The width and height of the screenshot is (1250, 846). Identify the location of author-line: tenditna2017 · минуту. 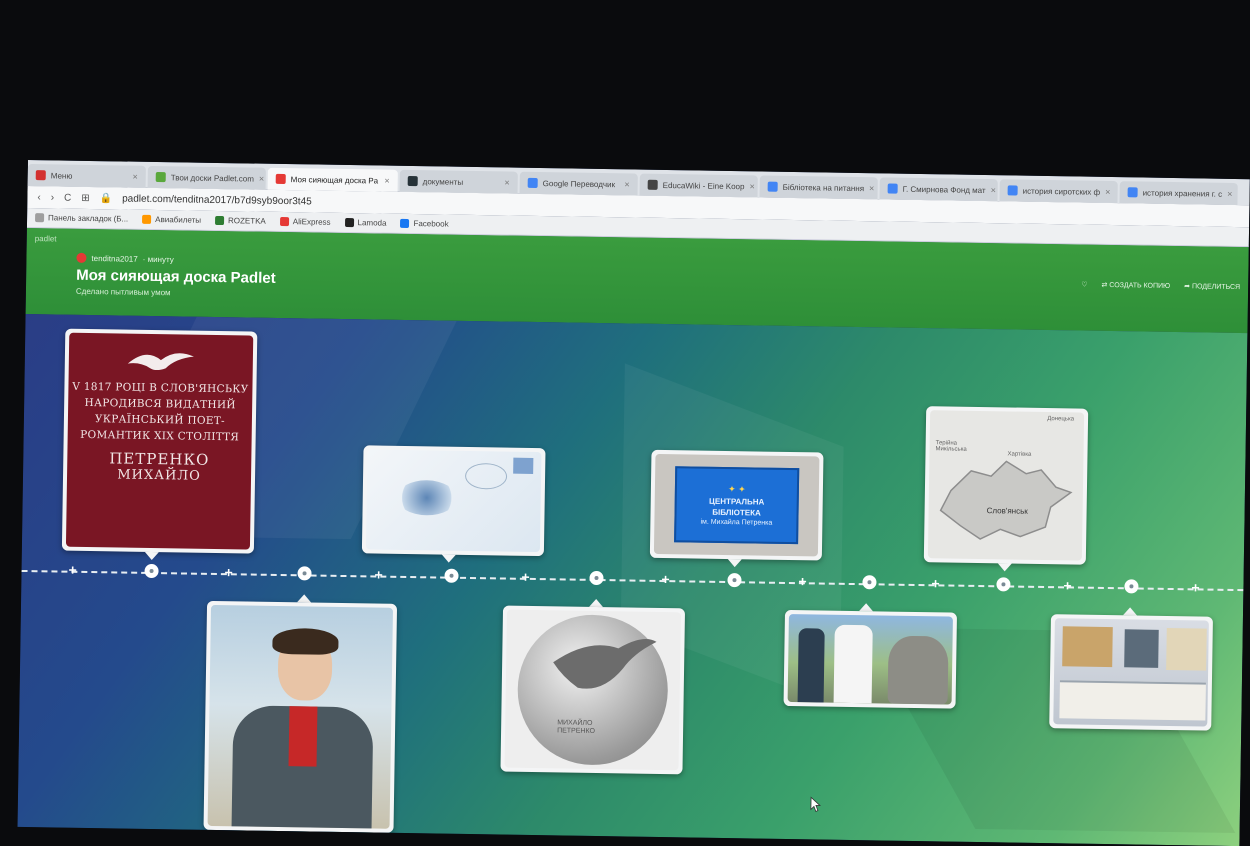
(125, 258).